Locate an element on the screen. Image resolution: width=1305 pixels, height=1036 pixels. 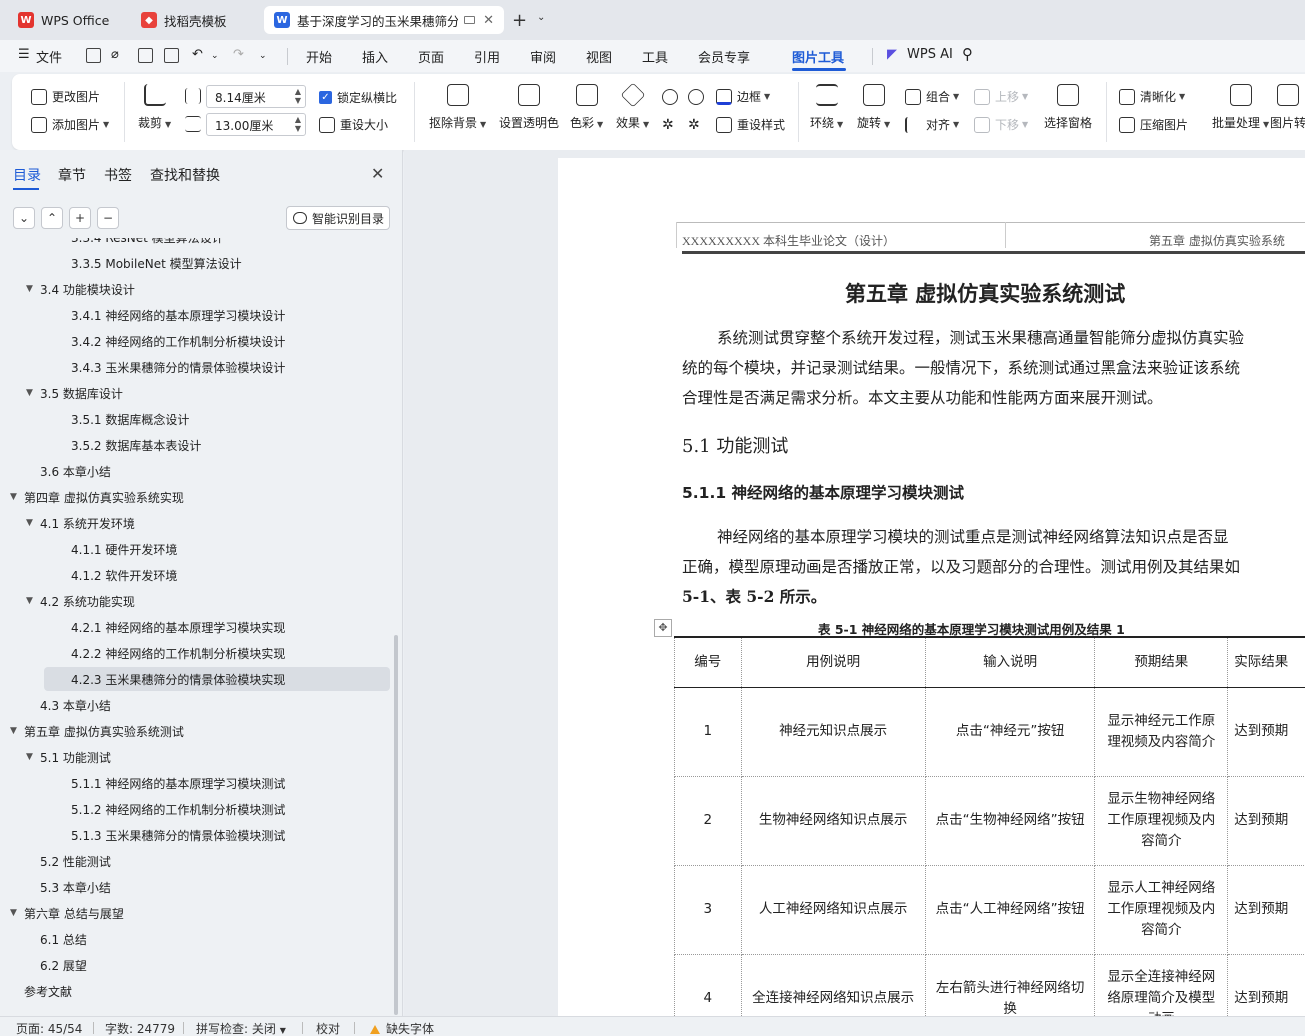
menu-references: 引用 is located at coordinates (487, 56).